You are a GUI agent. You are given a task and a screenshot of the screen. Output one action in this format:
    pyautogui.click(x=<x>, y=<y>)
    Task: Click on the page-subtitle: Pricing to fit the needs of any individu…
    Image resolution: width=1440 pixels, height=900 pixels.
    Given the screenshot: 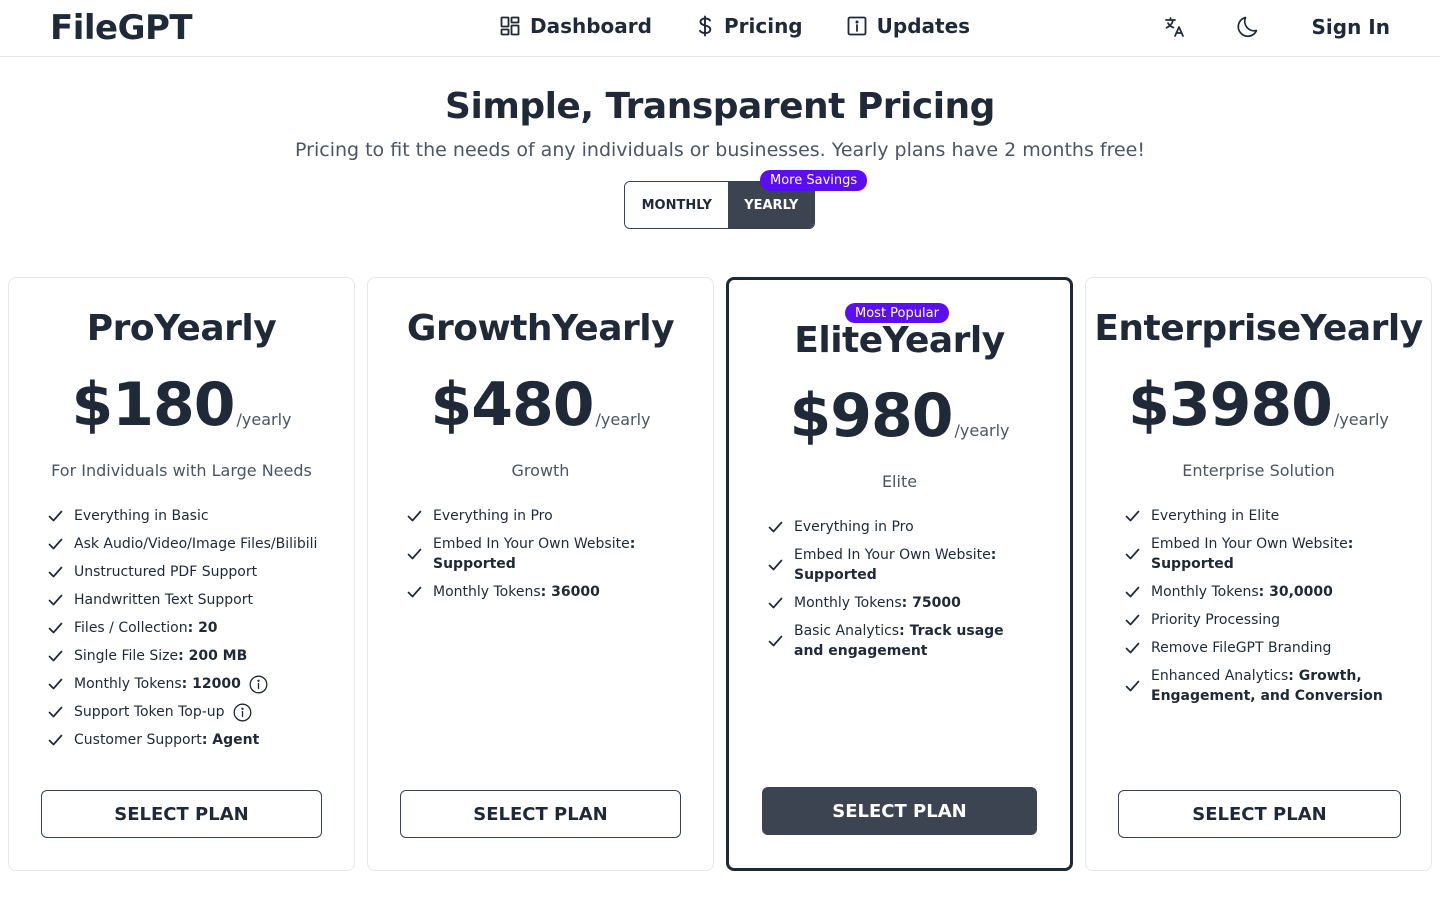 What is the action you would take?
    pyautogui.click(x=720, y=150)
    